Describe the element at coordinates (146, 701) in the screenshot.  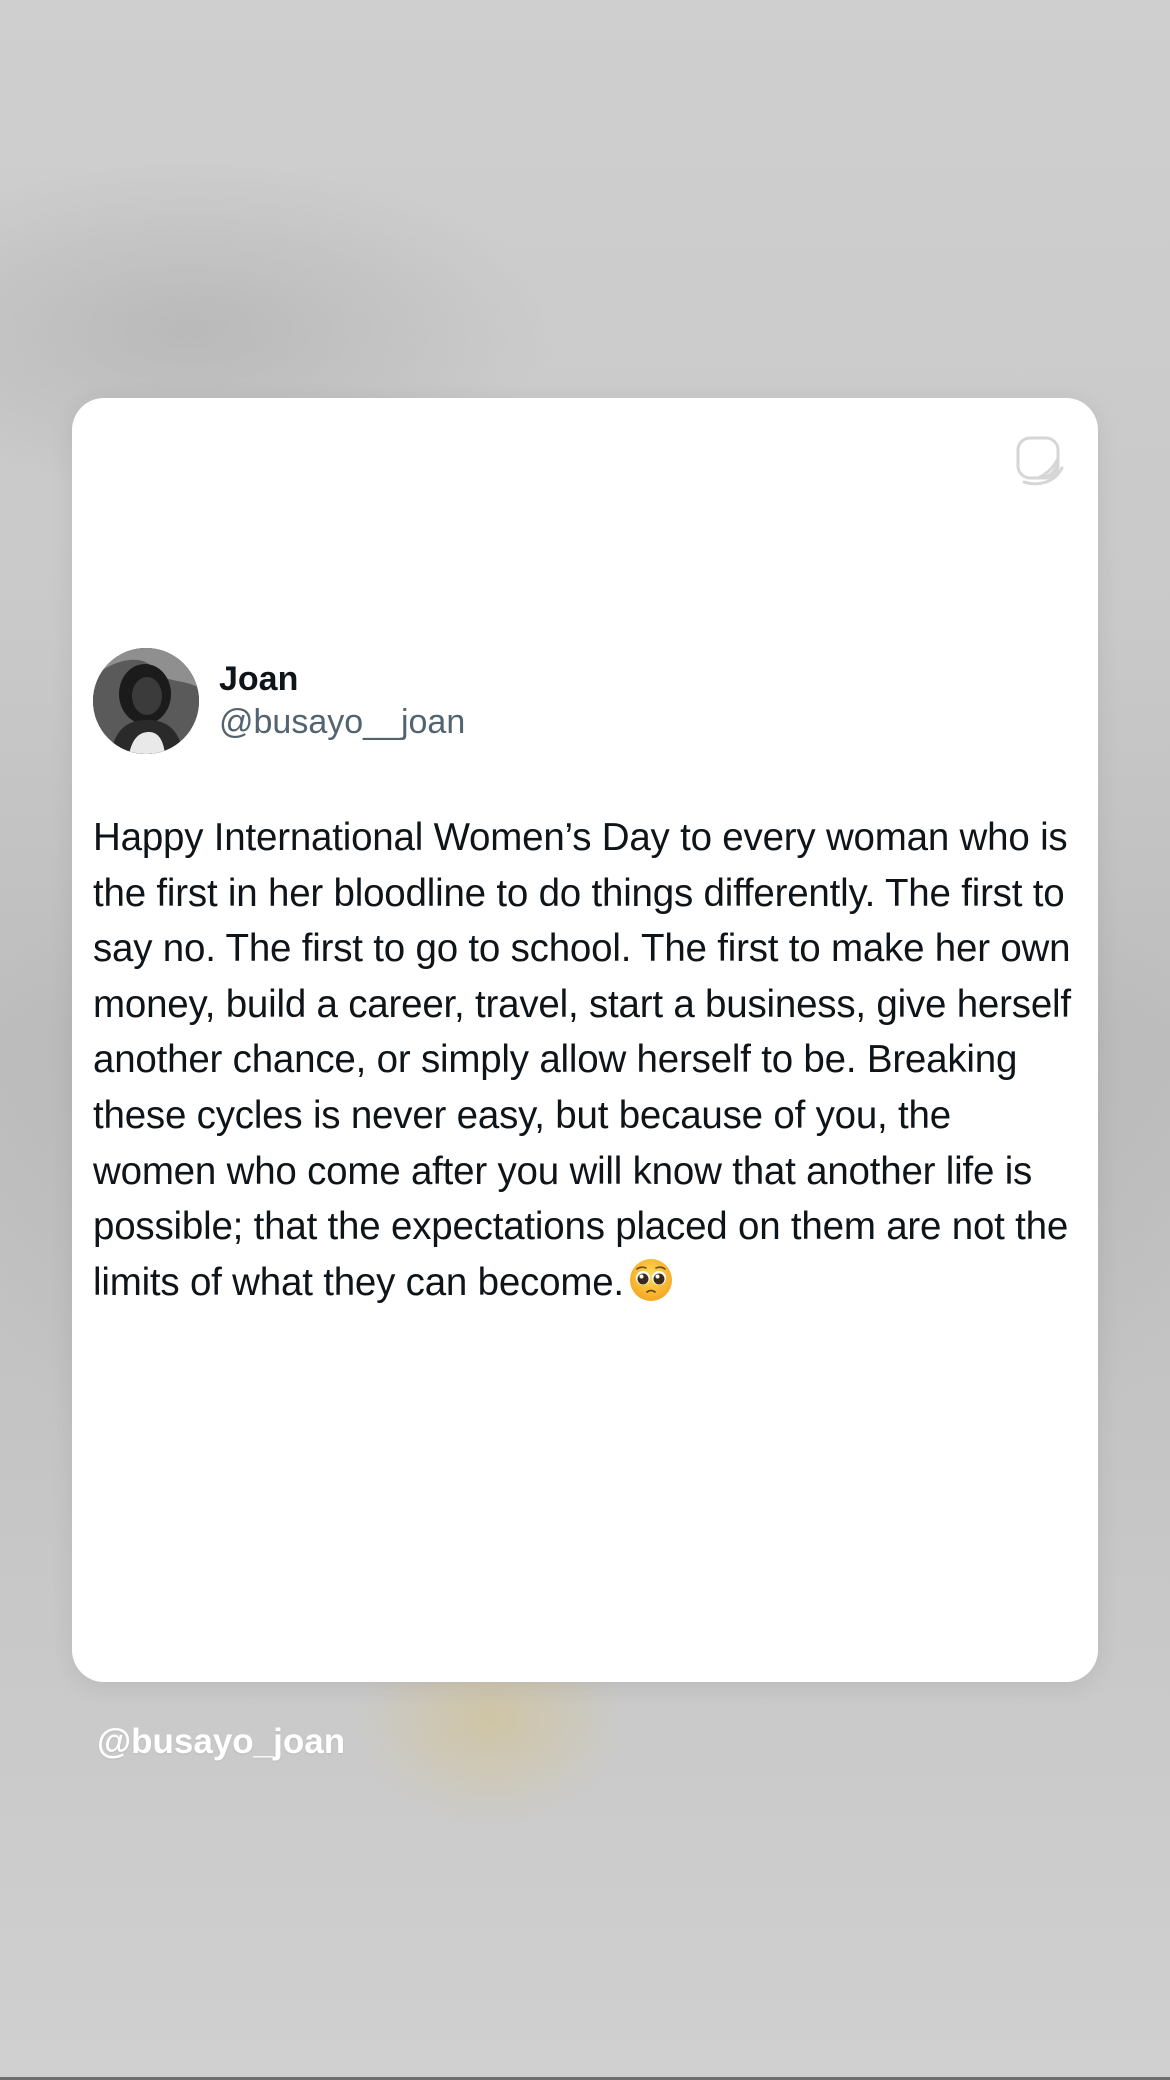
I see `avatar` at that location.